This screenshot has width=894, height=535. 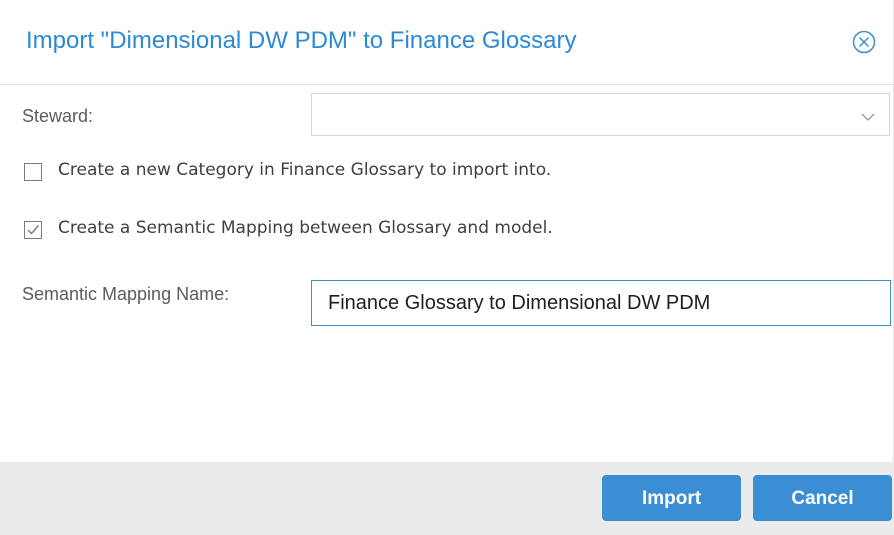 What do you see at coordinates (868, 118) in the screenshot?
I see `chevron-down-icon` at bounding box center [868, 118].